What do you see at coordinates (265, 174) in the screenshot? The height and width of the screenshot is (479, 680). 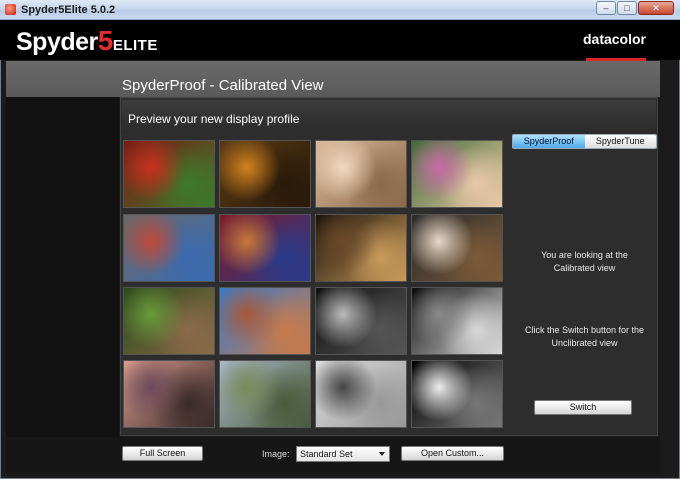 I see `spice-bowls-thumbnail` at bounding box center [265, 174].